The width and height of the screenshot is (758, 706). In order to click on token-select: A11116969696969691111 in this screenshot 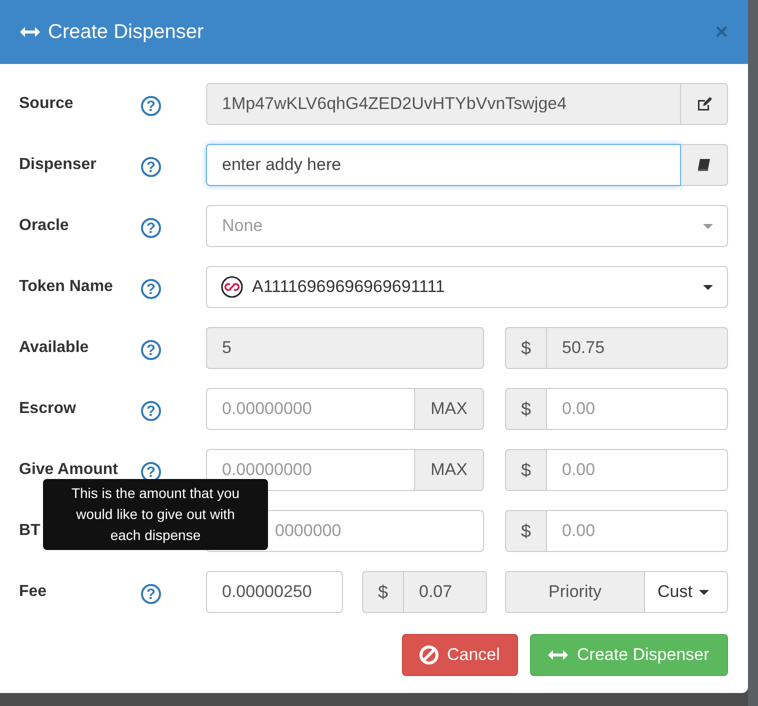, I will do `click(467, 287)`.